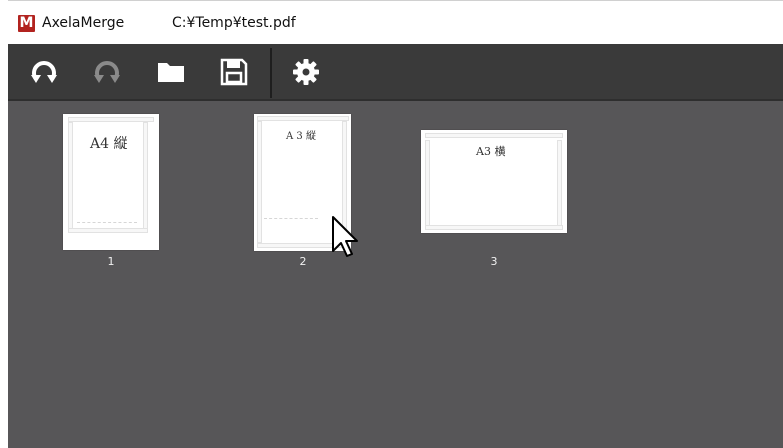 This screenshot has width=783, height=448. I want to click on title-bar: M AxelaMerge C:¥Temp¥test.pdf, so click(395, 22).